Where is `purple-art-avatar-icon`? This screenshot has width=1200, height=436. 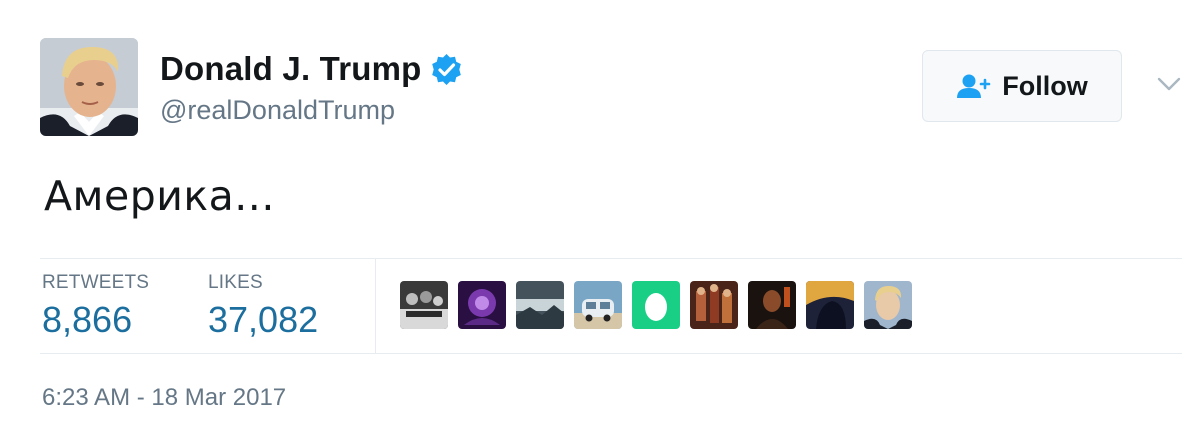
purple-art-avatar-icon is located at coordinates (482, 305).